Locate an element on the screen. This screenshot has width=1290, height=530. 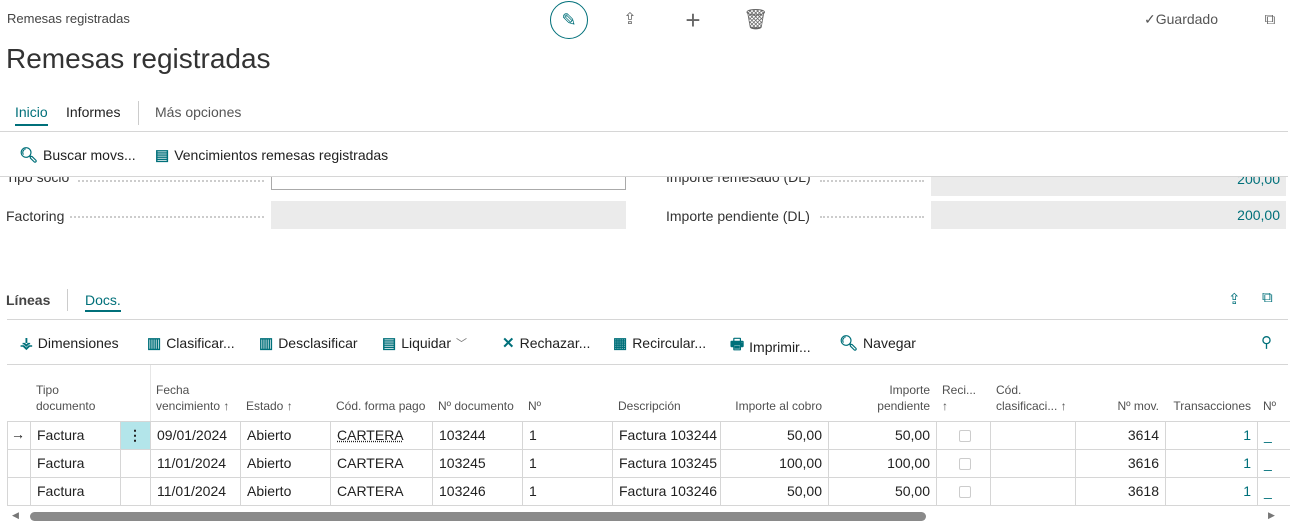
column-header: Importe pendiente is located at coordinates (882, 395).